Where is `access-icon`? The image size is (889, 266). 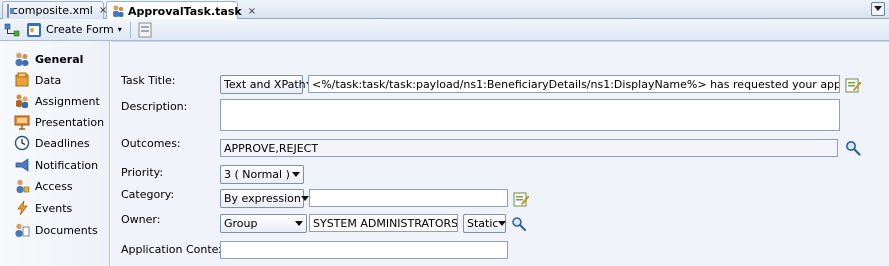
access-icon is located at coordinates (22, 186).